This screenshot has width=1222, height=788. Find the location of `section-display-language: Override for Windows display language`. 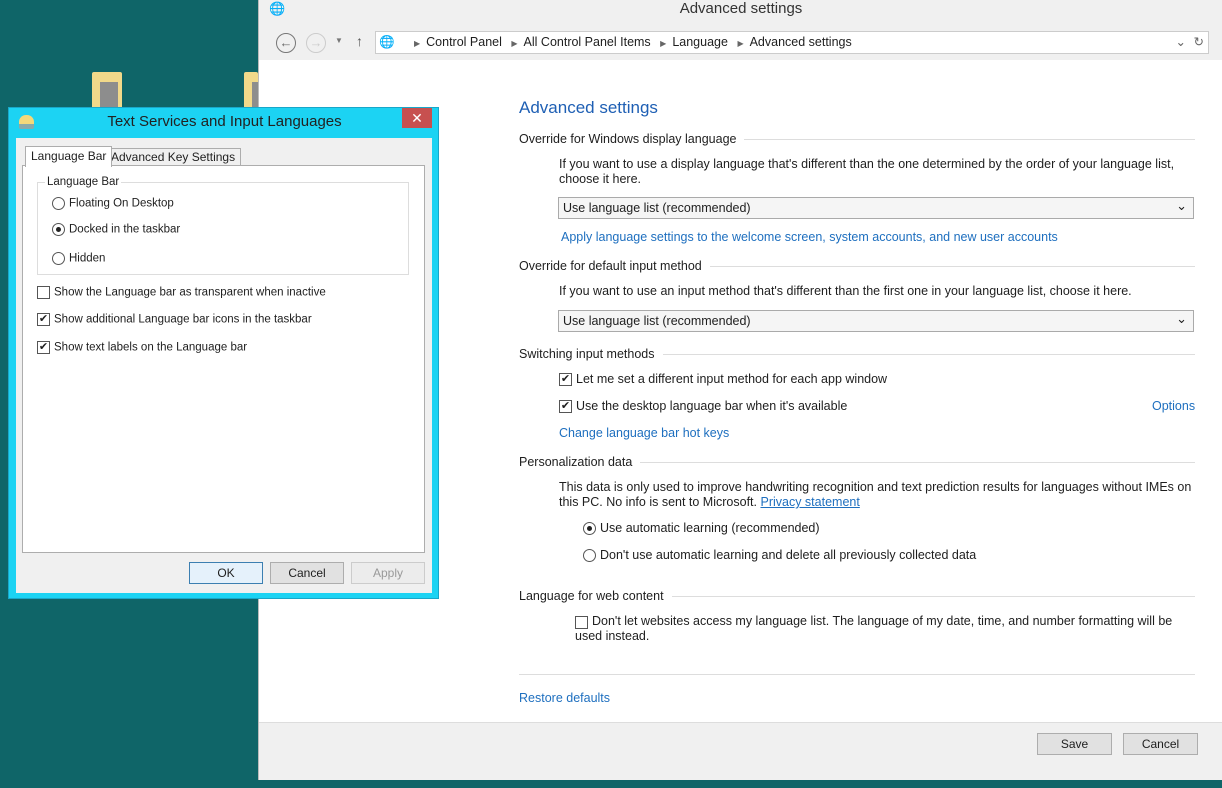

section-display-language: Override for Windows display language is located at coordinates (857, 139).